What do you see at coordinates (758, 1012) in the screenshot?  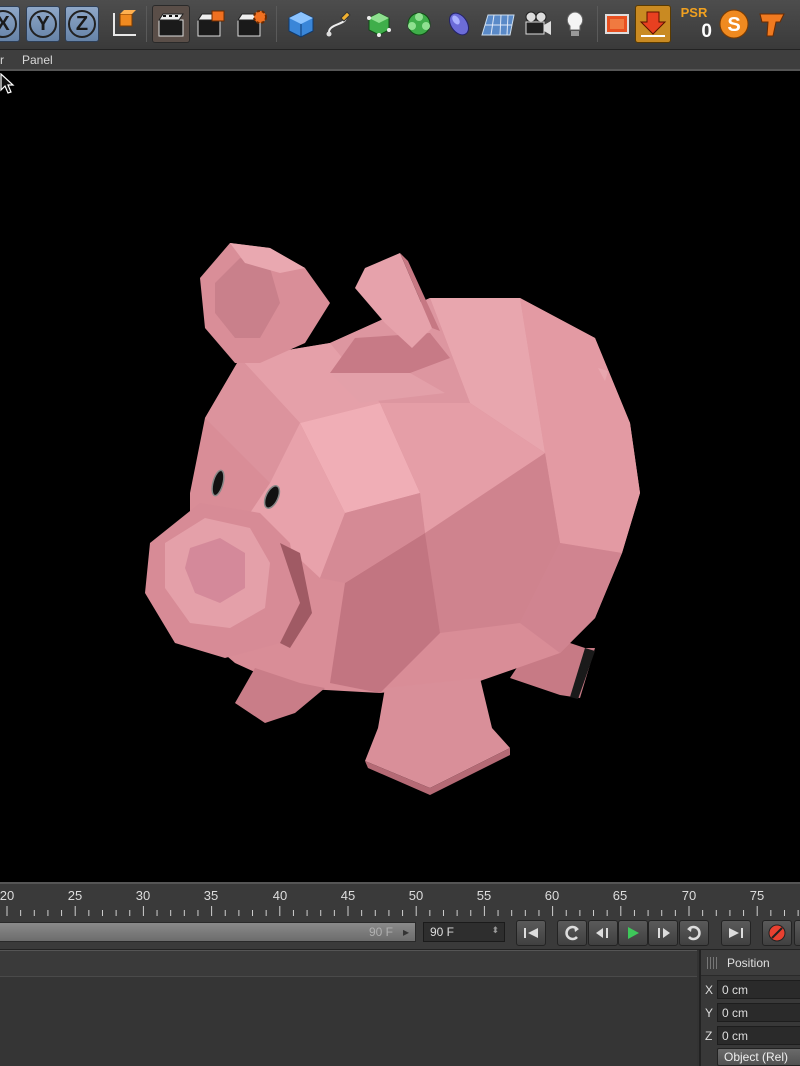 I see `position-y-field: 0 cm` at bounding box center [758, 1012].